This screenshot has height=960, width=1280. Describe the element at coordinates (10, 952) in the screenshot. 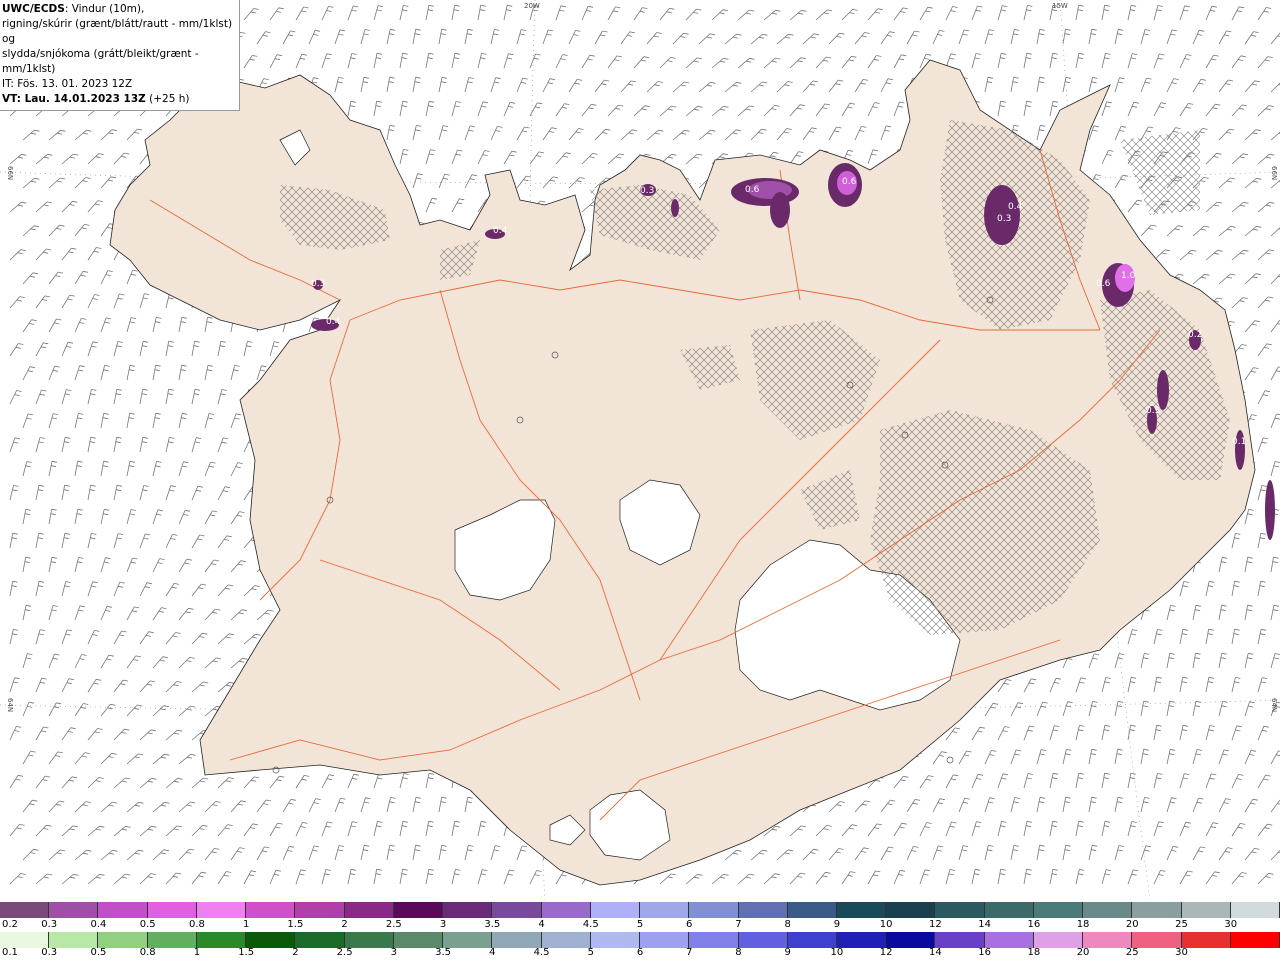

I see `colorbar-tick-label: 0.1` at that location.